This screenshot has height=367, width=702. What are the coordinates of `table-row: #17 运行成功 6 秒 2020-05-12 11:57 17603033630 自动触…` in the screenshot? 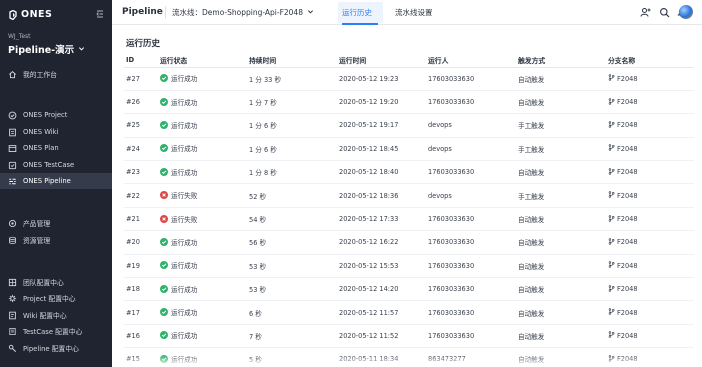 It's located at (409, 312).